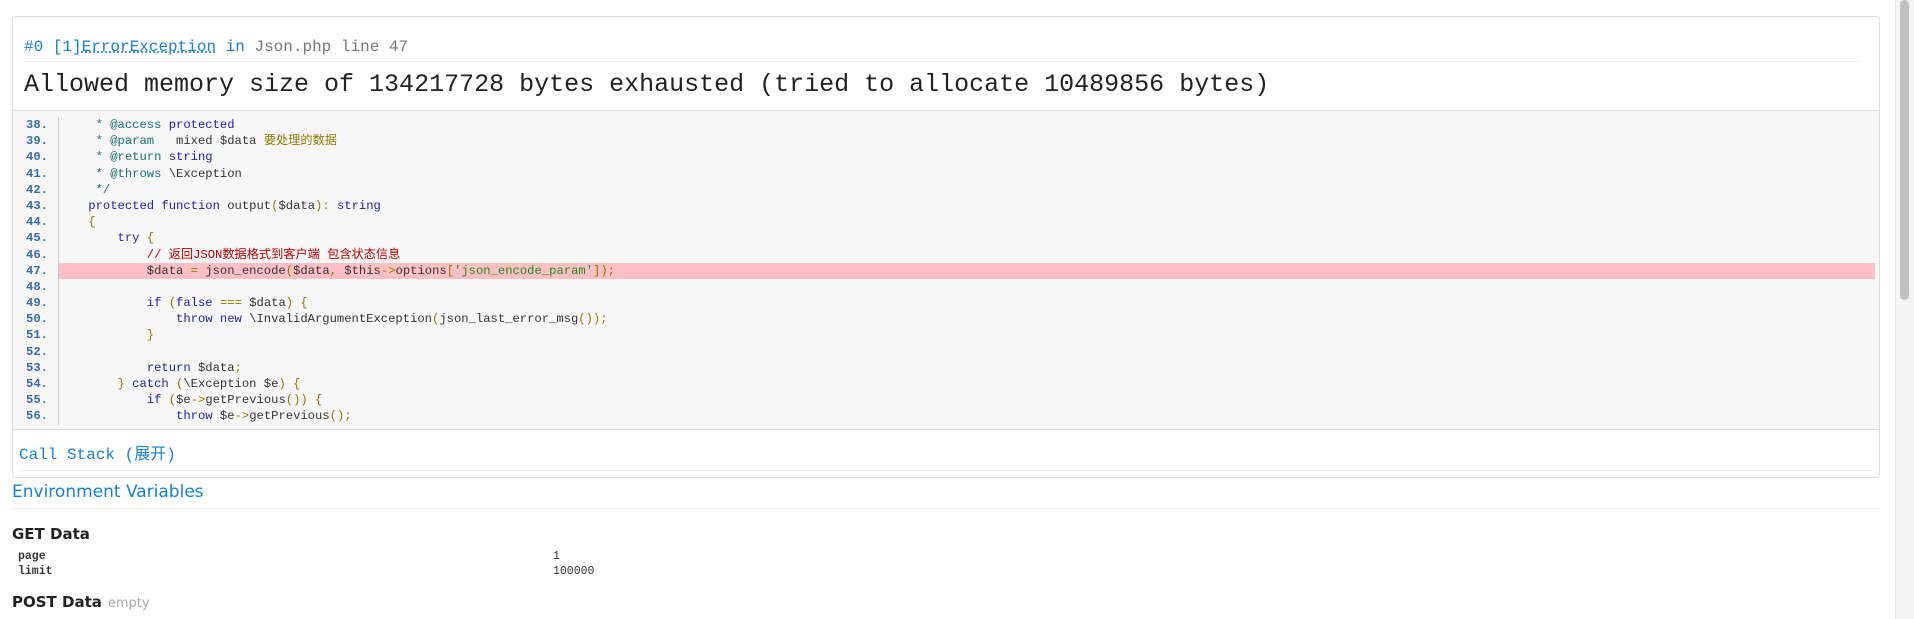  I want to click on line-number: 49., so click(36, 303).